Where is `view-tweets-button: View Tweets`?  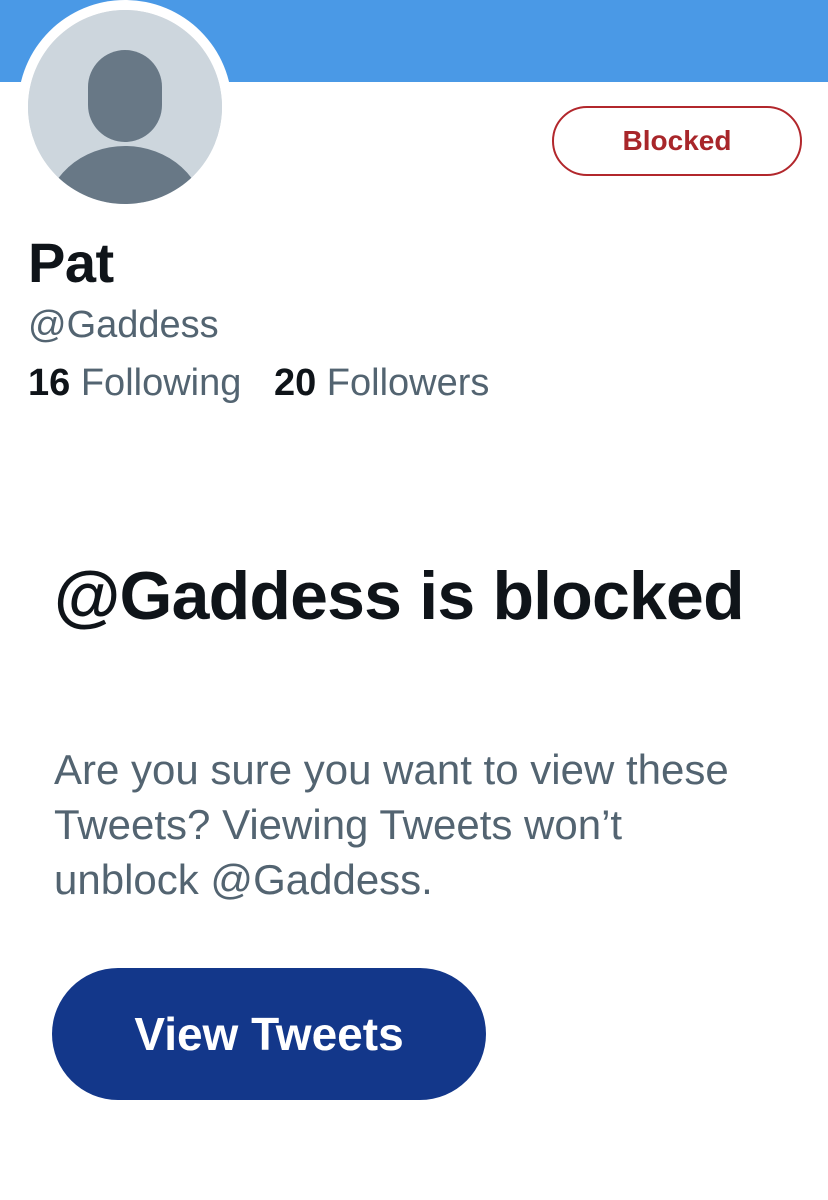
view-tweets-button: View Tweets is located at coordinates (269, 1034).